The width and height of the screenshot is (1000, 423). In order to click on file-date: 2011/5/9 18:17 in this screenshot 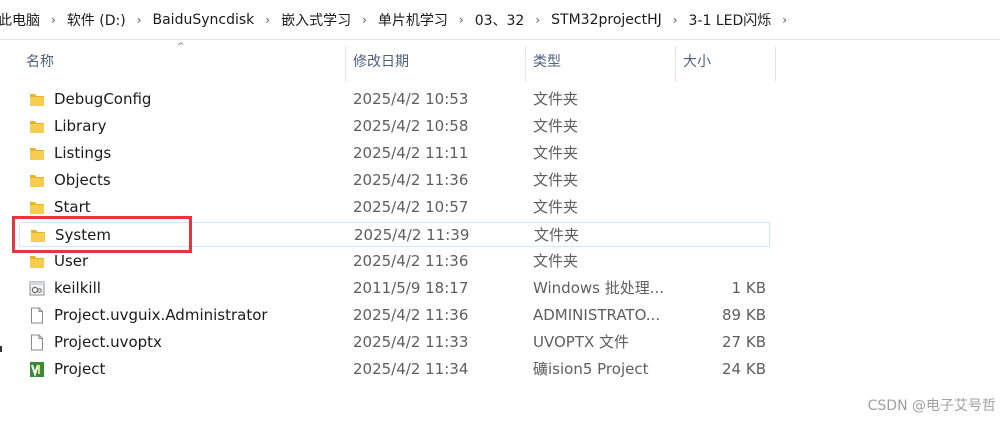, I will do `click(411, 288)`.